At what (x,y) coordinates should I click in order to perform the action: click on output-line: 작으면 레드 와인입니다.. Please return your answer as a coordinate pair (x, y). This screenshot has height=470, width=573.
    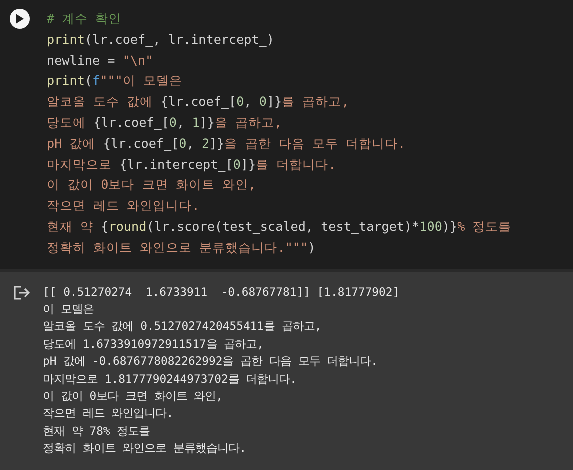
    Looking at the image, I should click on (109, 413).